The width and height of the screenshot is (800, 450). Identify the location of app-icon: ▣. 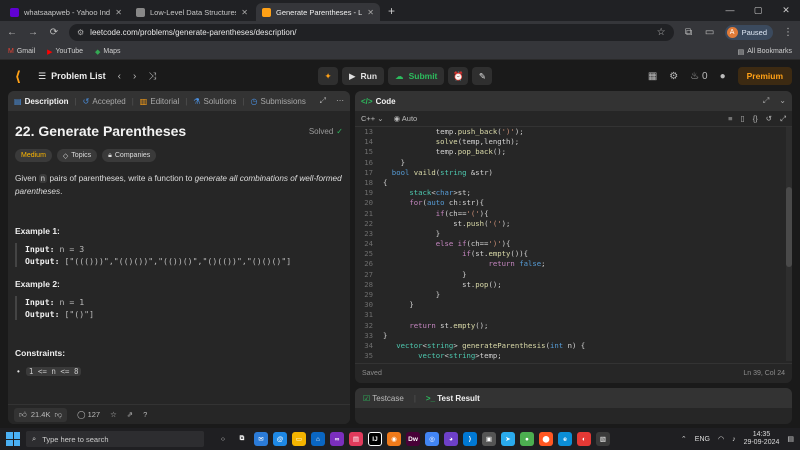
(489, 439).